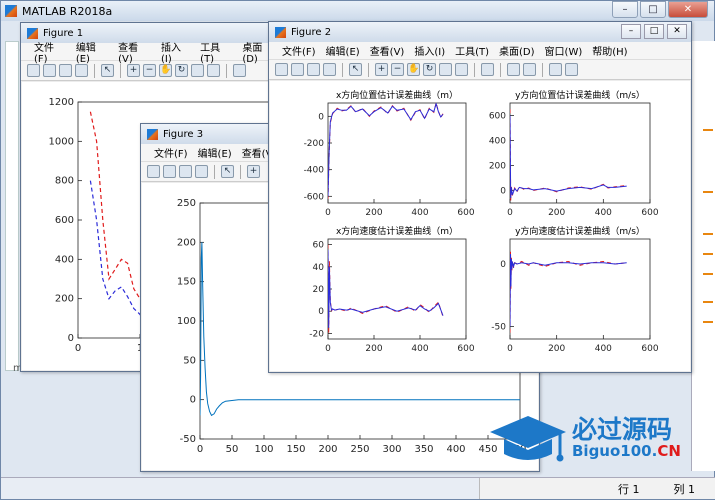  Describe the element at coordinates (397, 95) in the screenshot. I see `chart-title: x方向位置估计误差曲线（m）` at that location.